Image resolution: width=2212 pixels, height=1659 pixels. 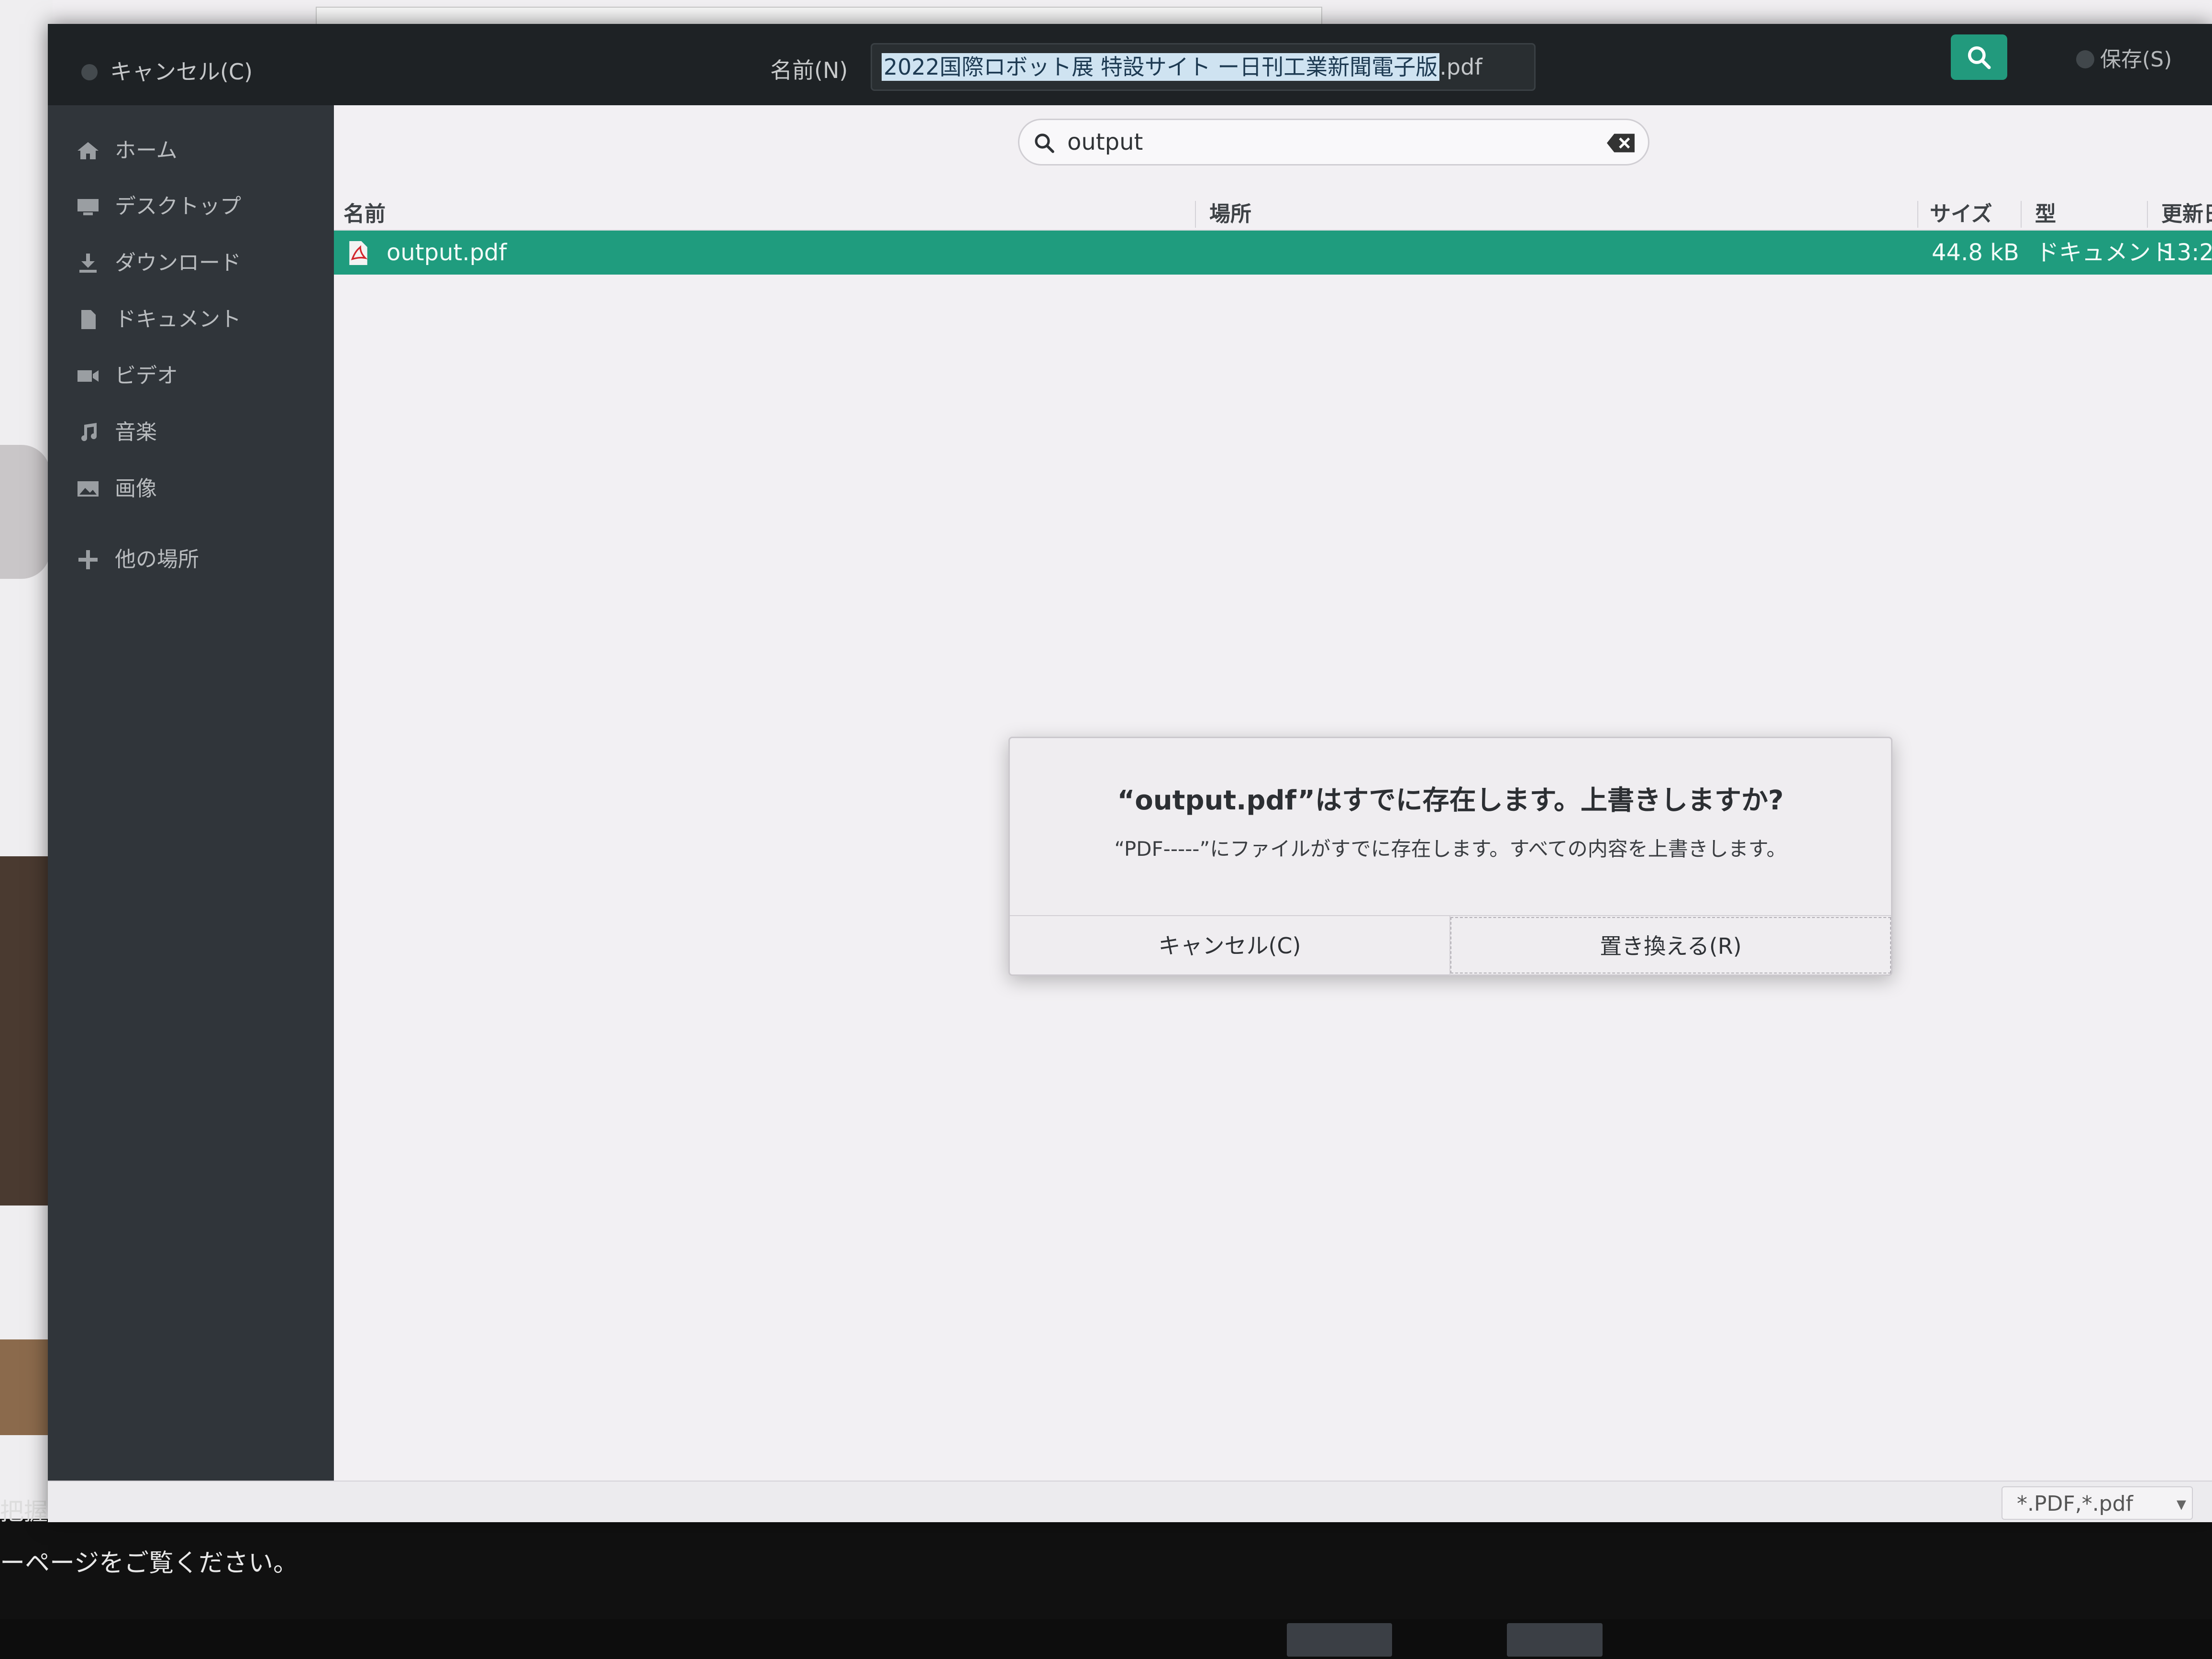 What do you see at coordinates (2045, 214) in the screenshot?
I see `column-header-type: 型` at bounding box center [2045, 214].